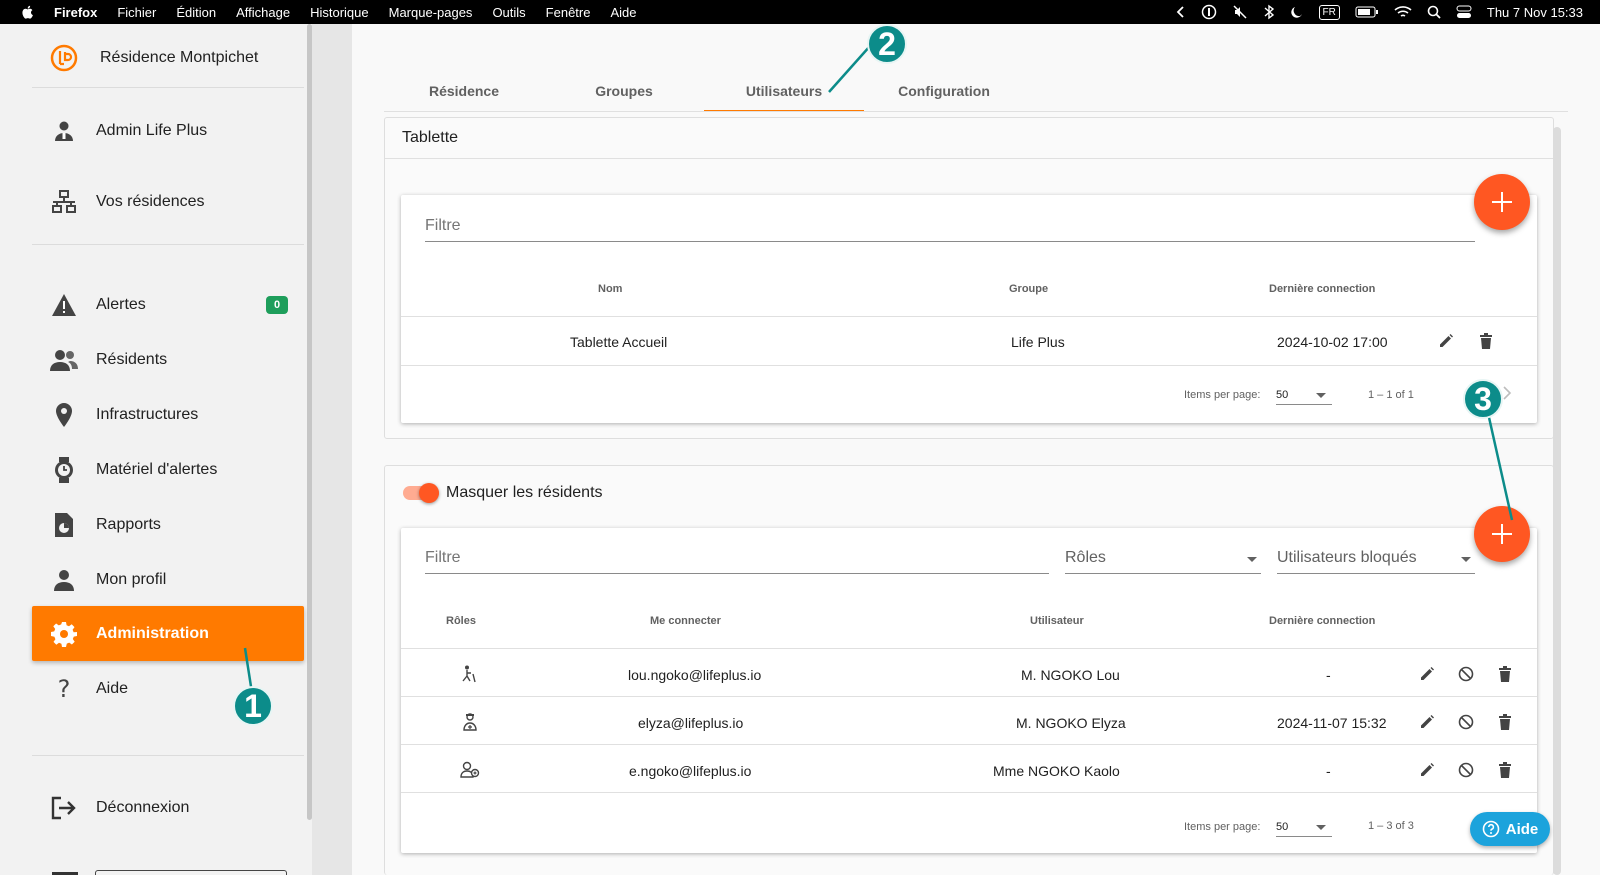 The width and height of the screenshot is (1600, 875). I want to click on input-source-label: FR, so click(1329, 12).